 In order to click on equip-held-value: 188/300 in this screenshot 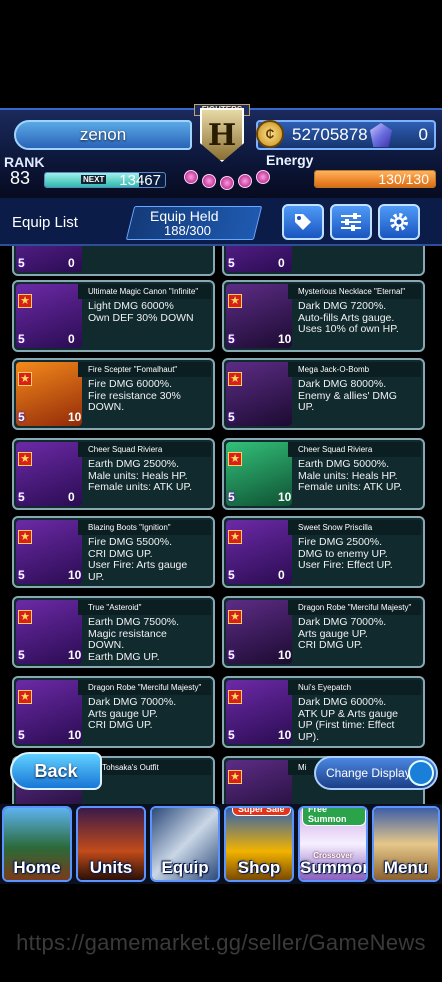, I will do `click(187, 230)`.